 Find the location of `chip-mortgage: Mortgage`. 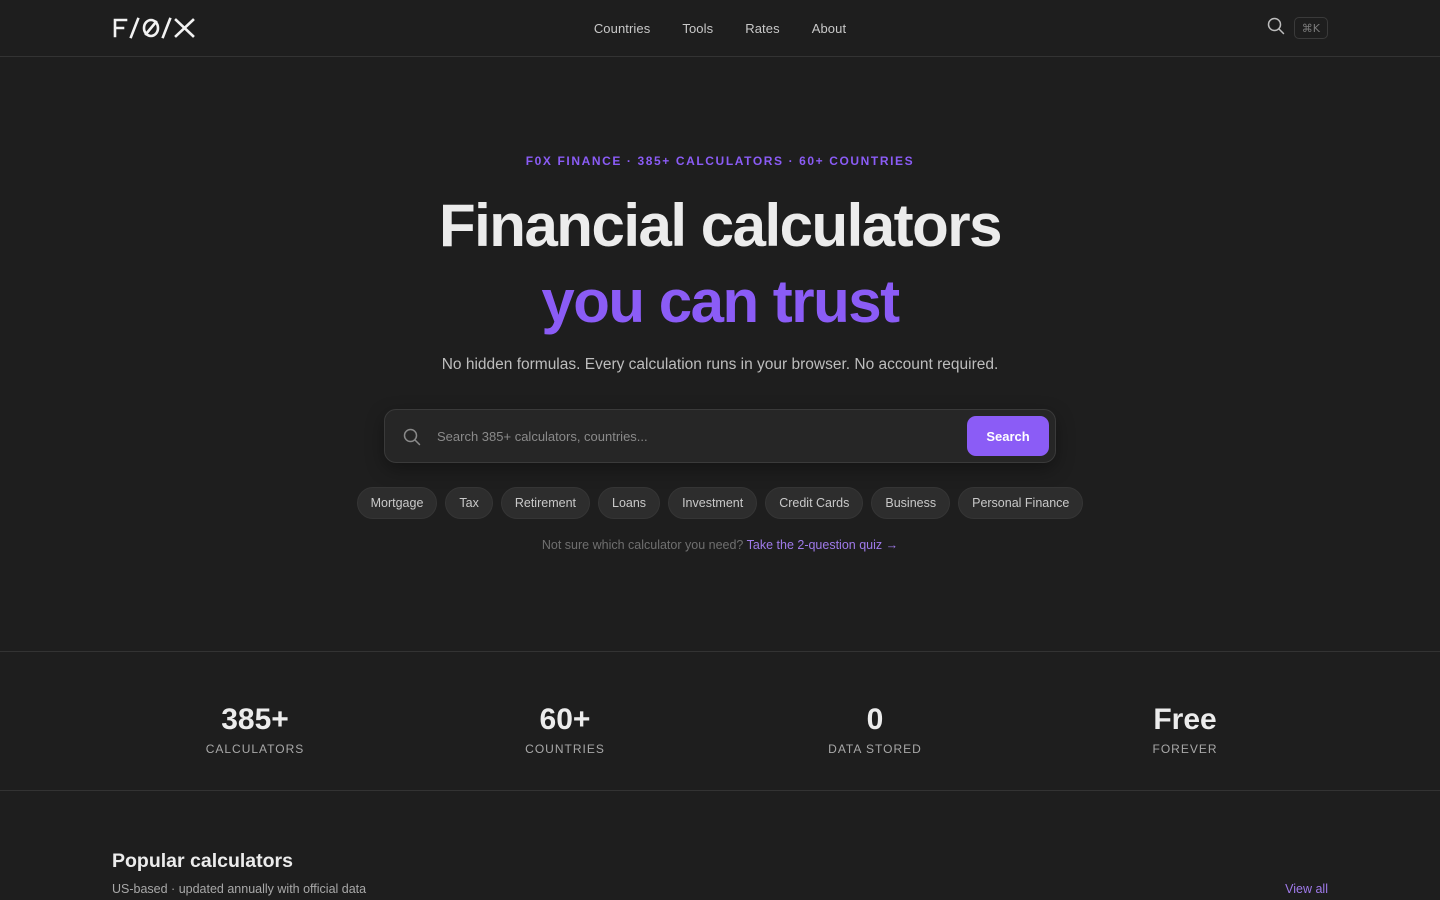

chip-mortgage: Mortgage is located at coordinates (397, 503).